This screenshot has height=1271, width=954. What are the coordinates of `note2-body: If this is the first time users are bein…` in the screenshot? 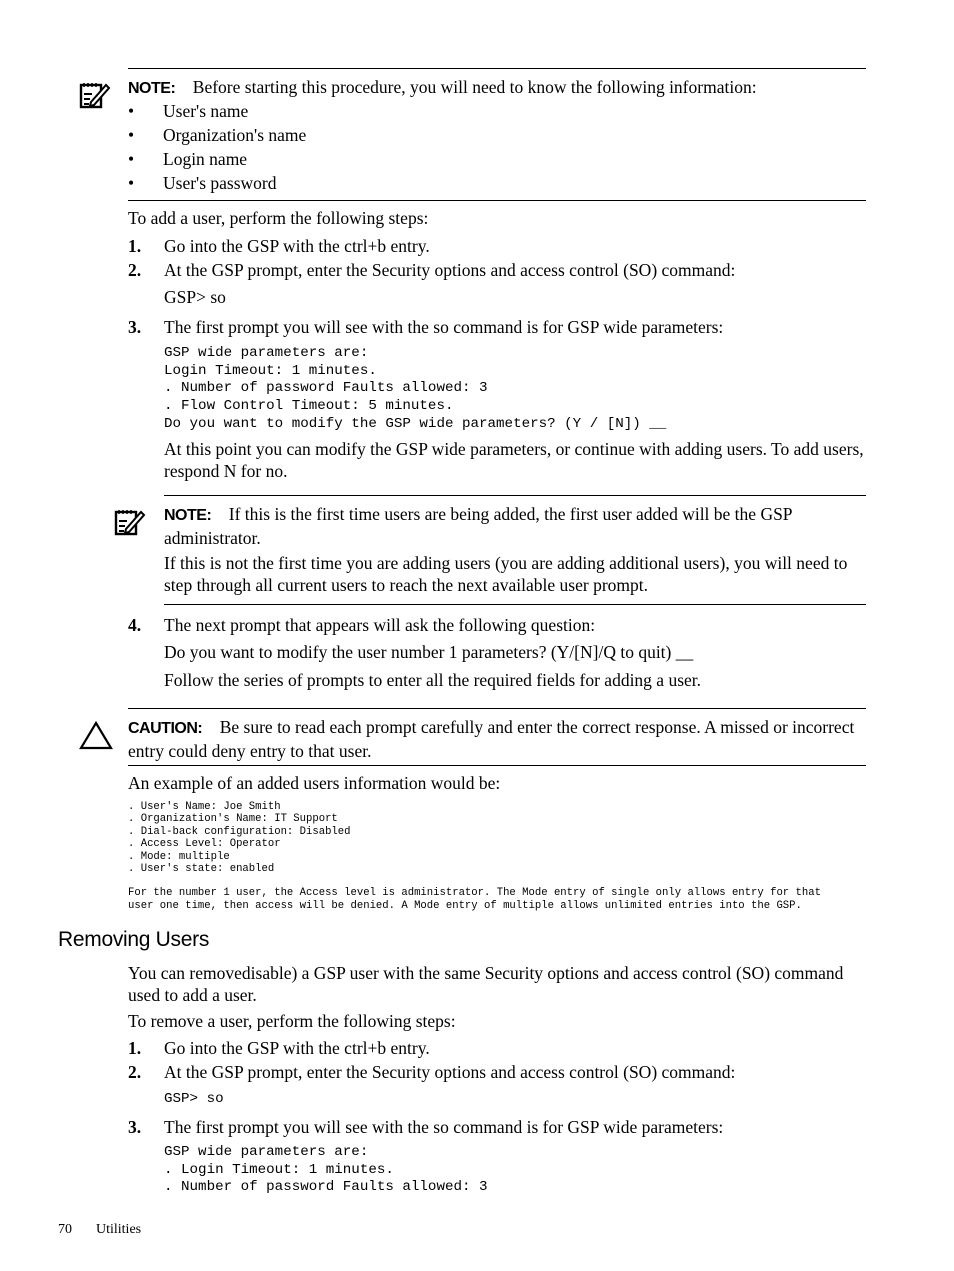 It's located at (478, 526).